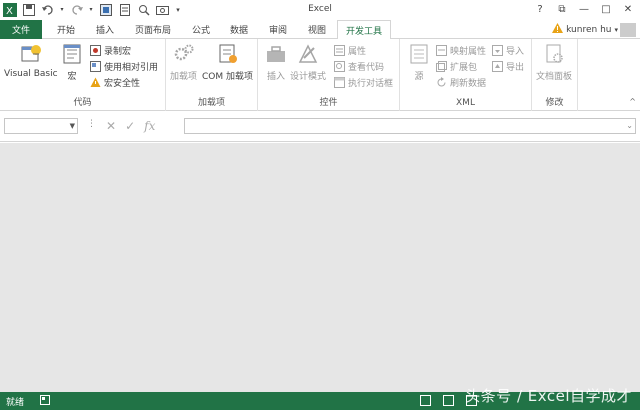  I want to click on relative-references-icon, so click(95, 66).